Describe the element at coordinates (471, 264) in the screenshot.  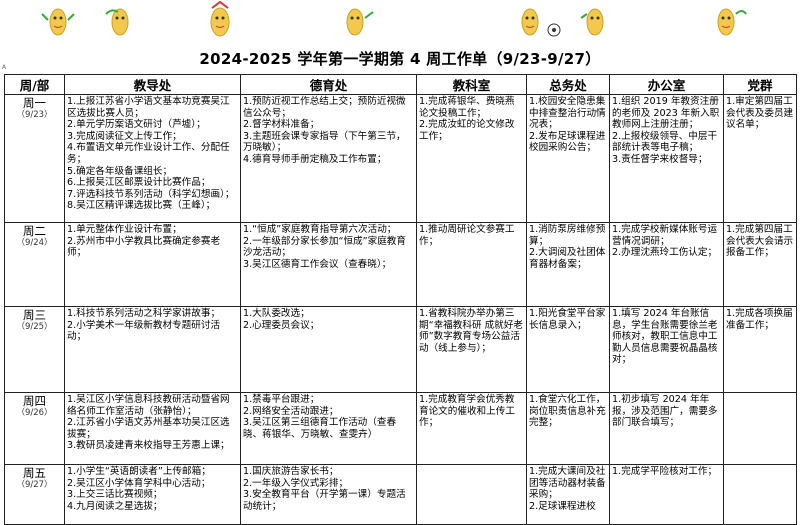
I see `cell-research: 1.推动周研论文参赛工作；` at that location.